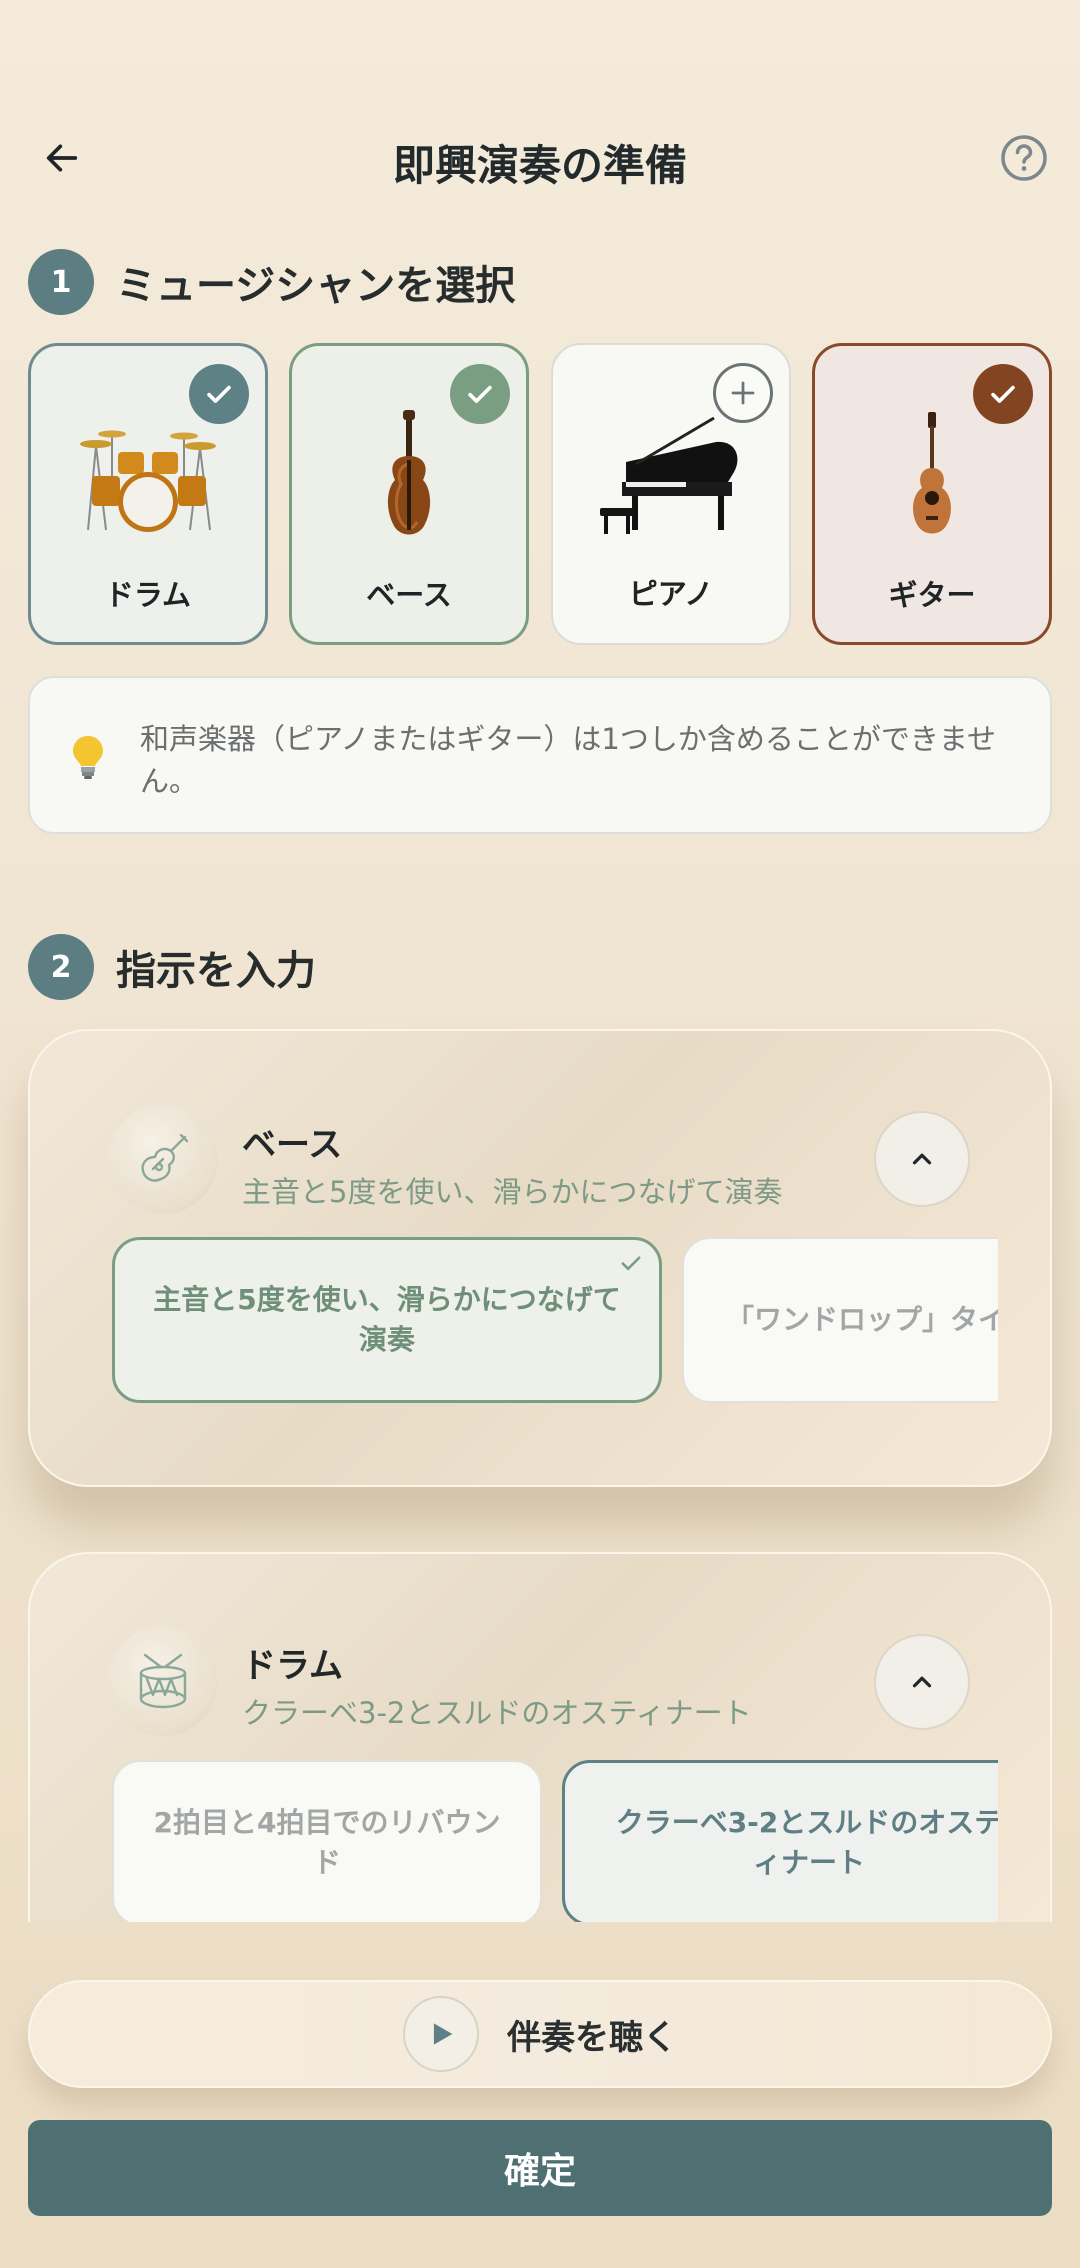  What do you see at coordinates (61, 282) in the screenshot?
I see `step-1-badge: 1` at bounding box center [61, 282].